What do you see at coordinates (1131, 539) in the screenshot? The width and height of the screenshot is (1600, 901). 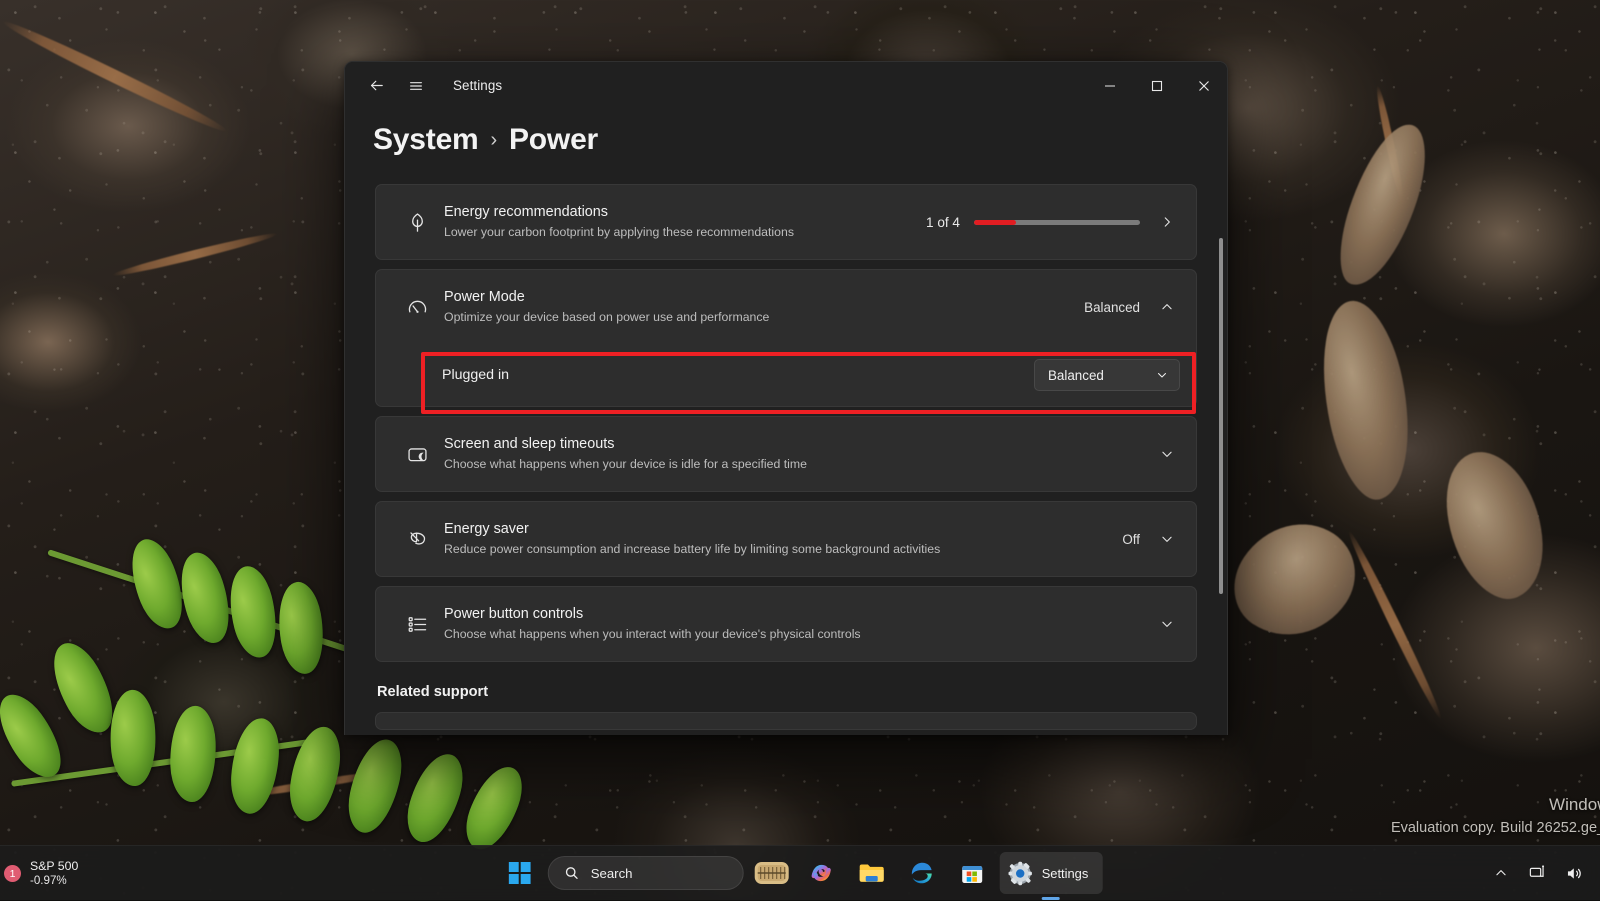 I see `energy-saver-value: Off` at bounding box center [1131, 539].